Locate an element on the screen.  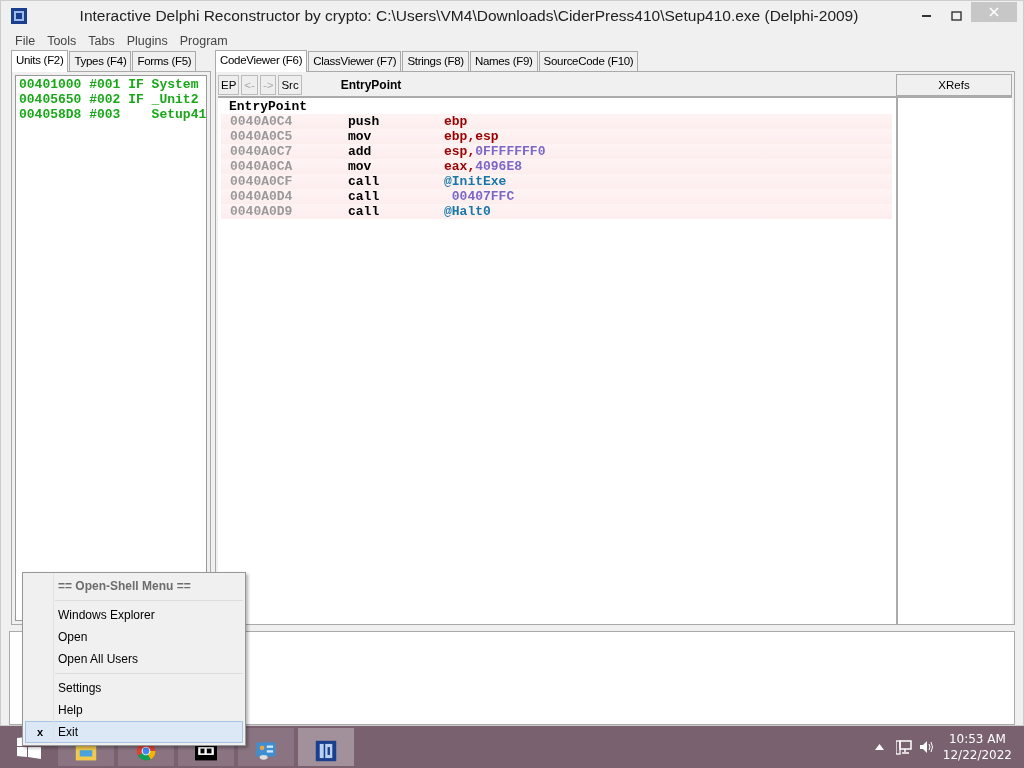
menu-item: Tabs is located at coordinates (101, 41).